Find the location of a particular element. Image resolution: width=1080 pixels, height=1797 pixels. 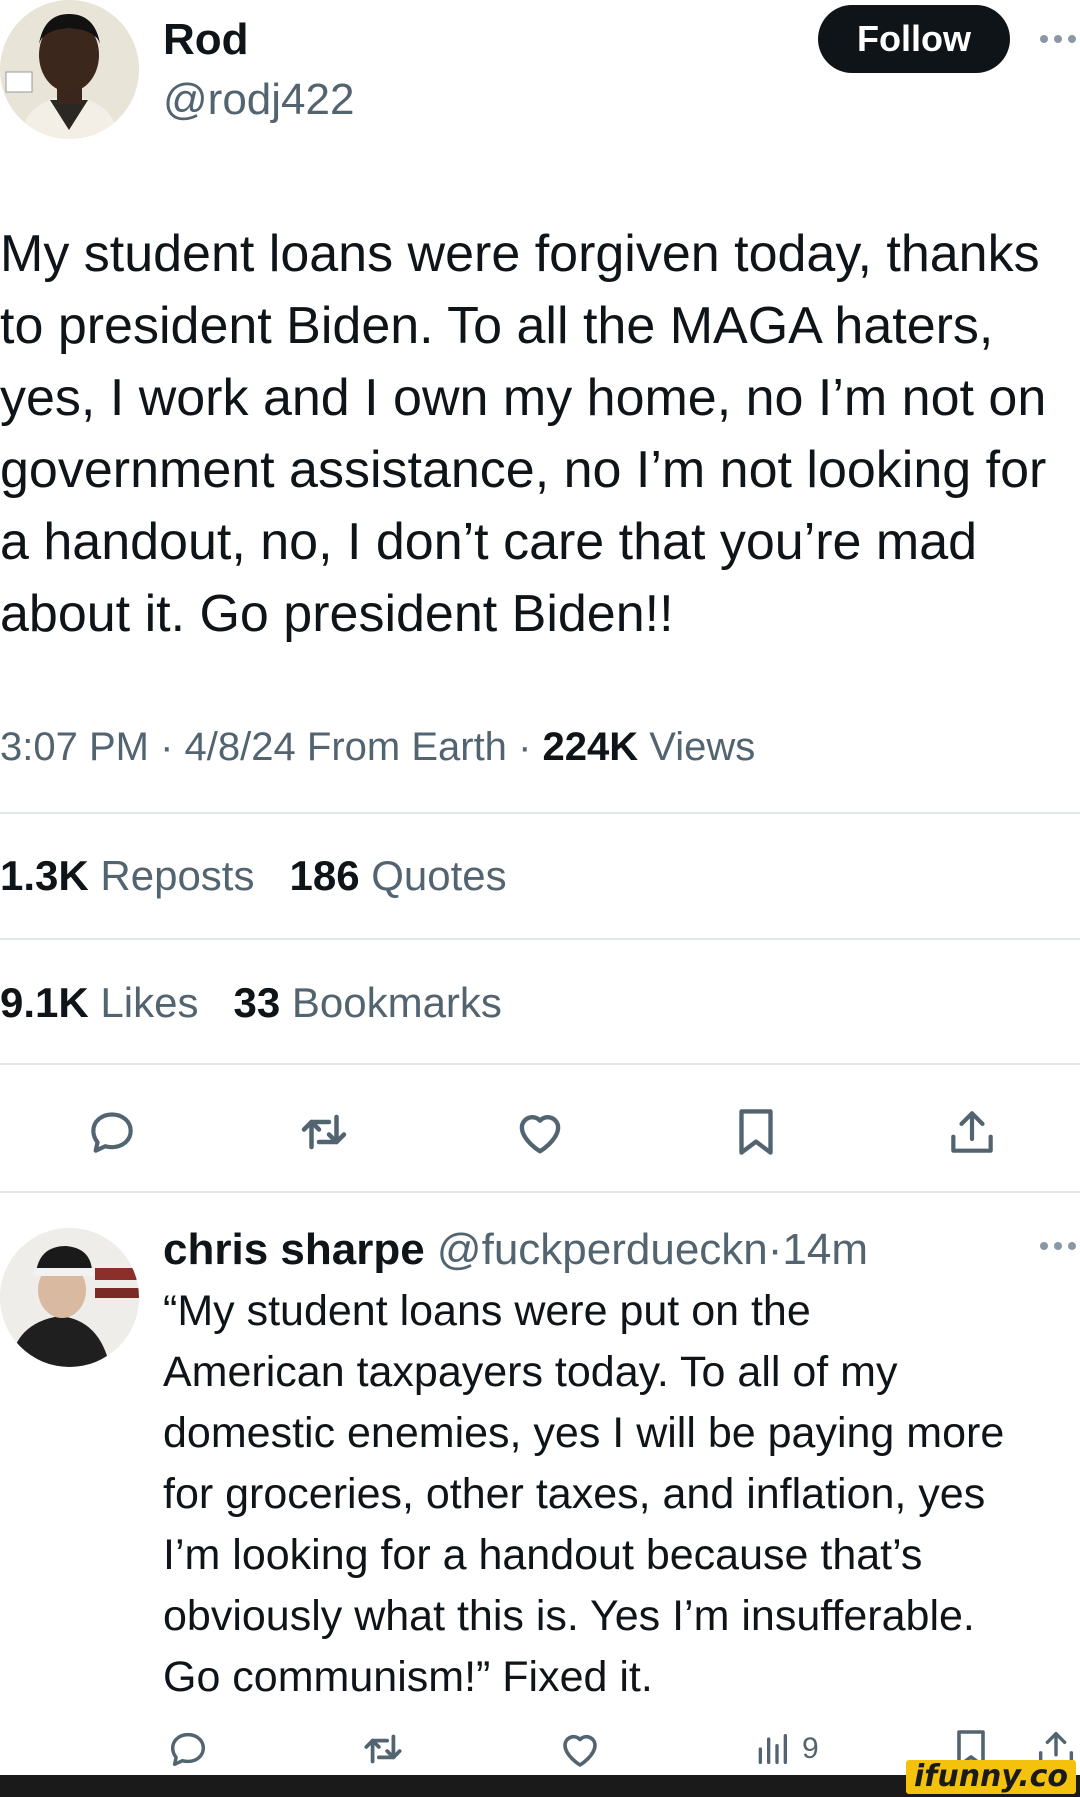

watermark-logo: ifunny.co is located at coordinates (991, 1777).